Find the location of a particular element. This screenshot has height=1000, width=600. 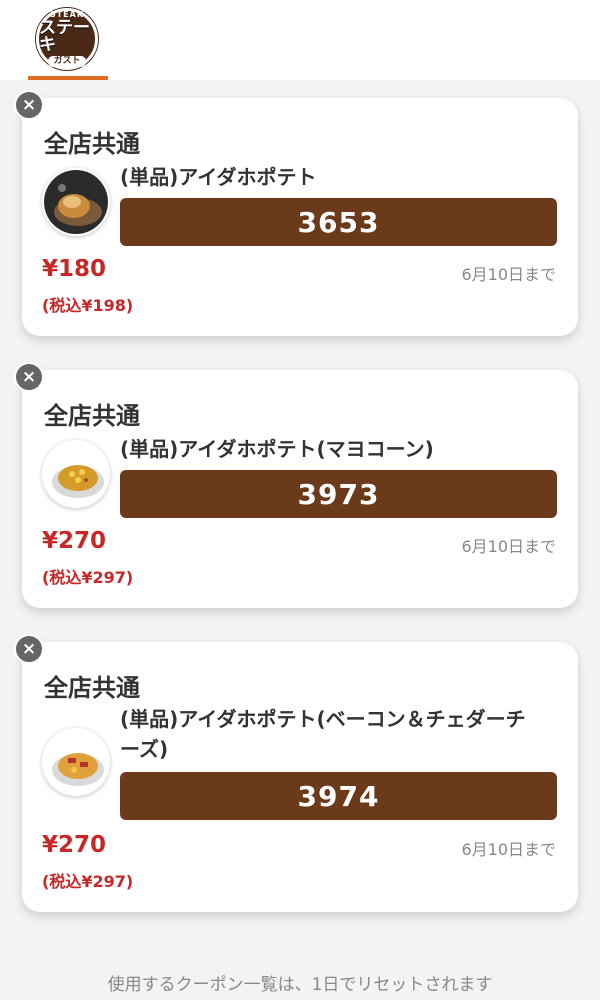

reset-notice: 使用するクーポン一覧は、1日でリセットされます is located at coordinates (300, 985).